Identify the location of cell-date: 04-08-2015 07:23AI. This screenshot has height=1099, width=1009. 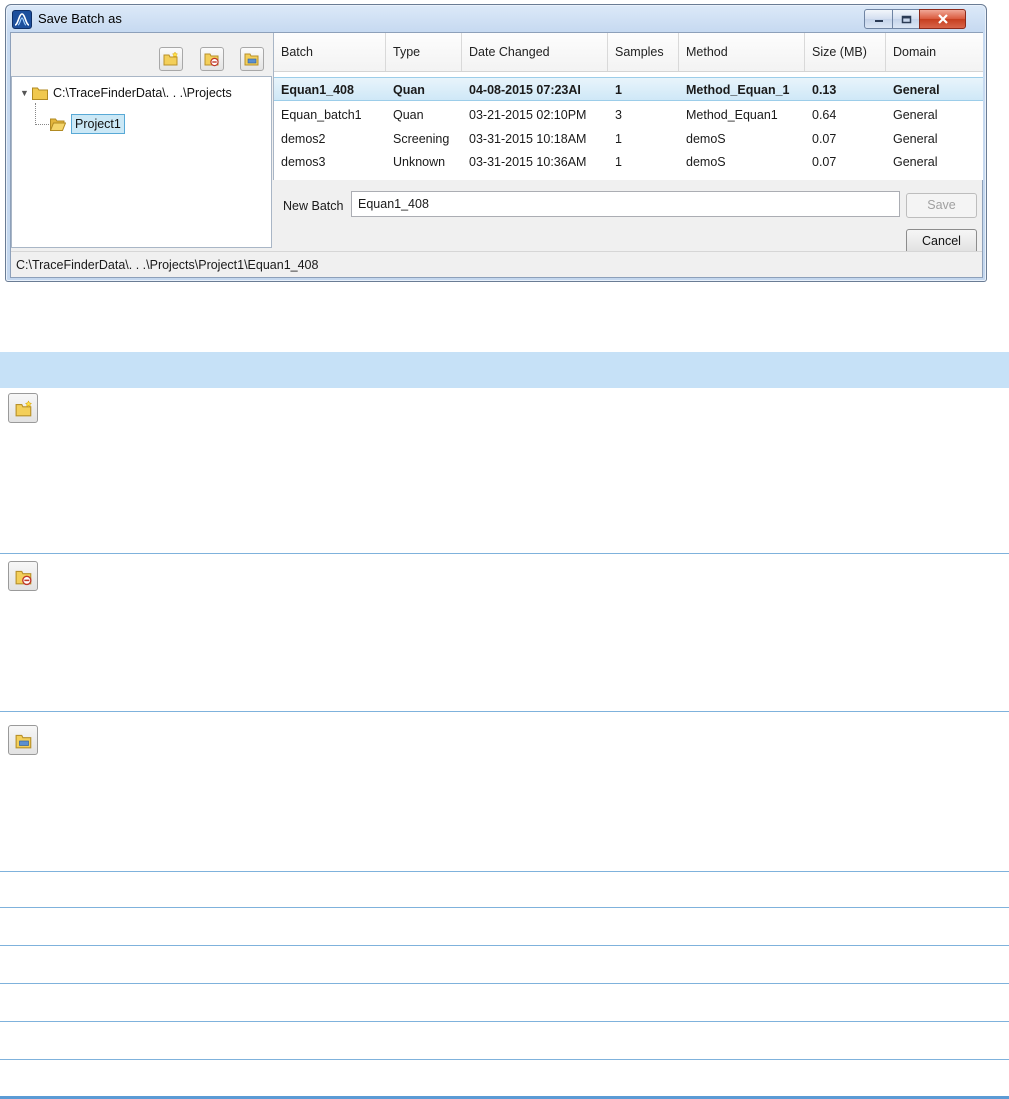
(525, 90).